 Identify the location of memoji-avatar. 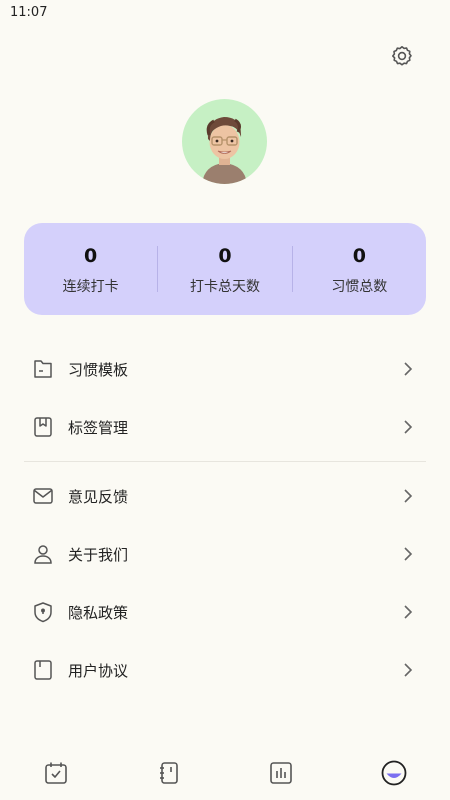
(224, 150).